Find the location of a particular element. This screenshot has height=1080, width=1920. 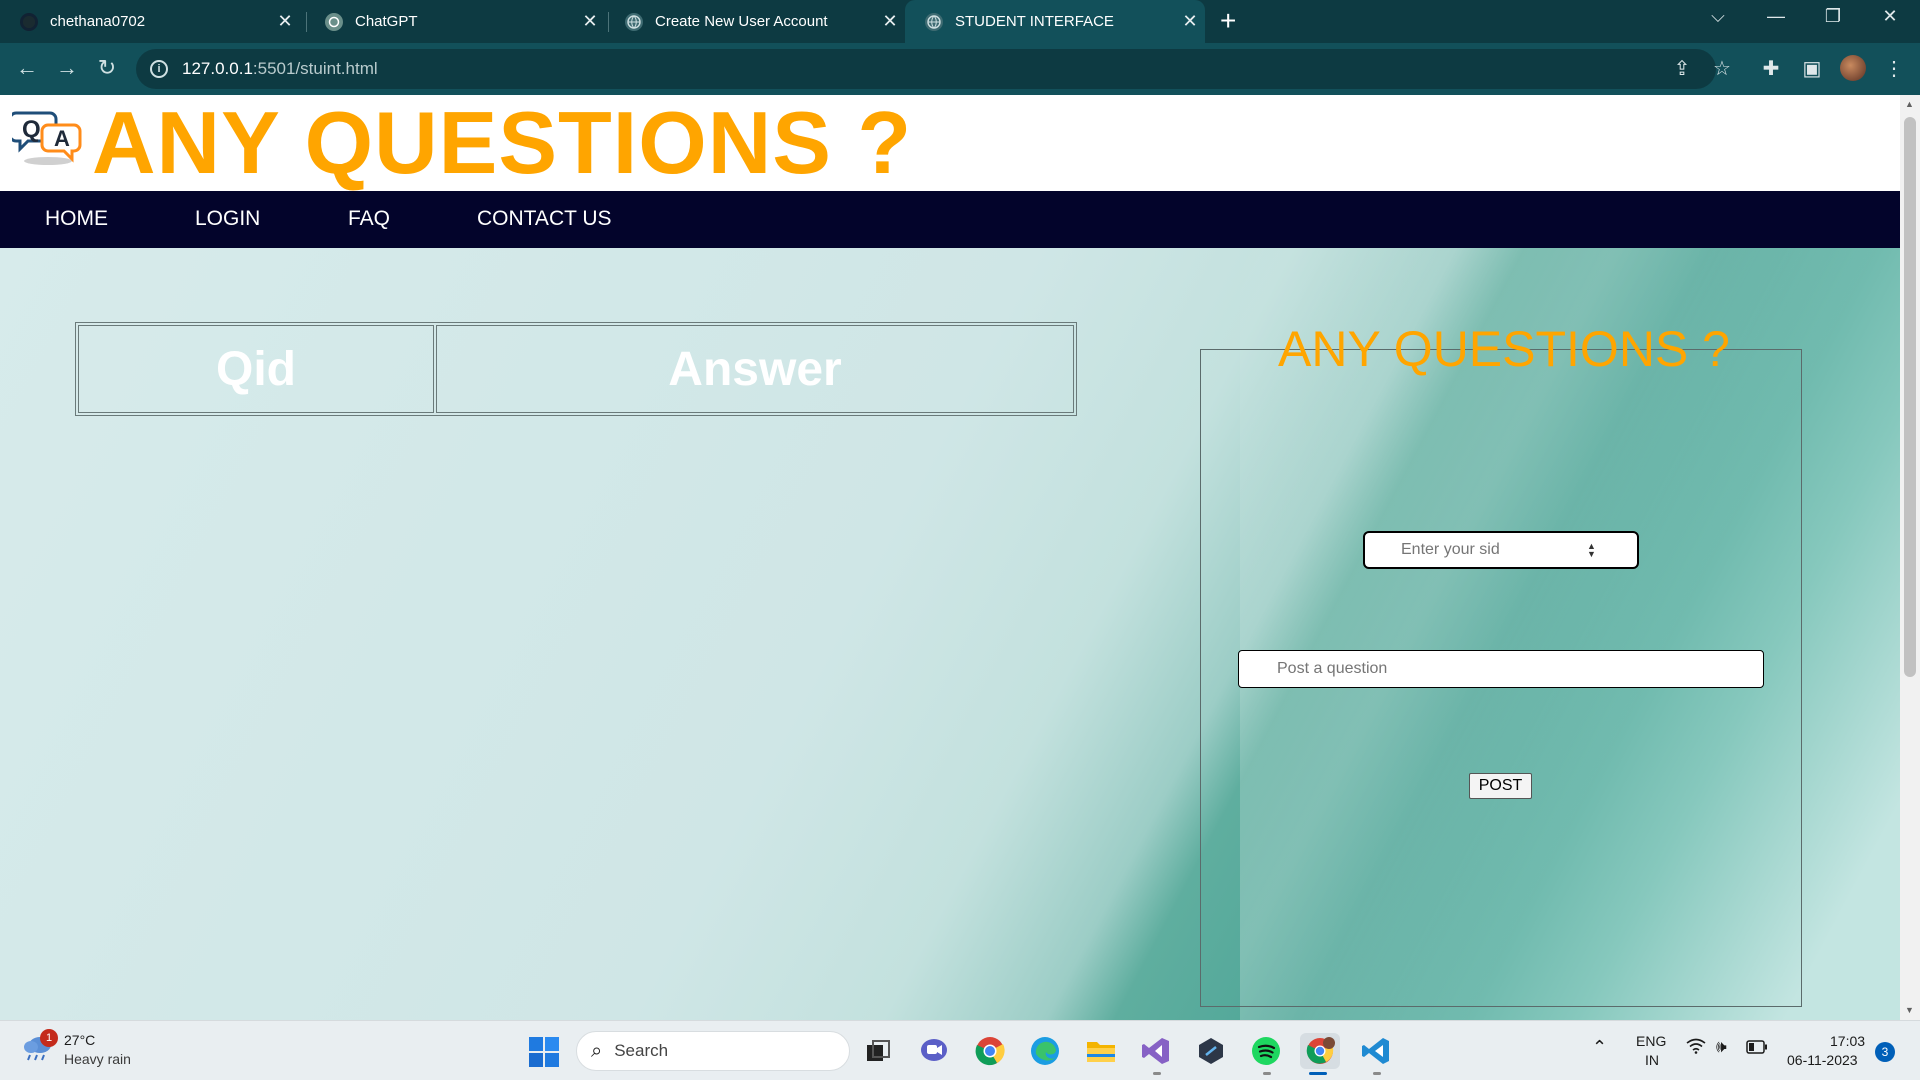

teams-chat-icon is located at coordinates (934, 1051).